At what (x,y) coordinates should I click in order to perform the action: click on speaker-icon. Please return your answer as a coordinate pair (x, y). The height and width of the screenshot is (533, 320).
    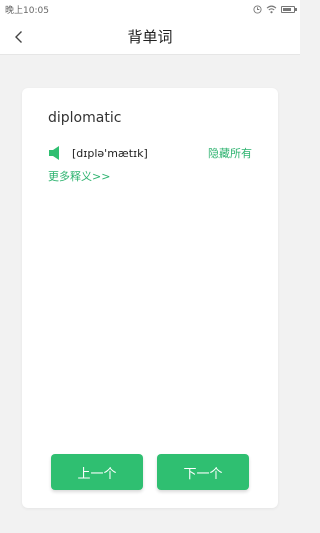
    Looking at the image, I should click on (56, 153).